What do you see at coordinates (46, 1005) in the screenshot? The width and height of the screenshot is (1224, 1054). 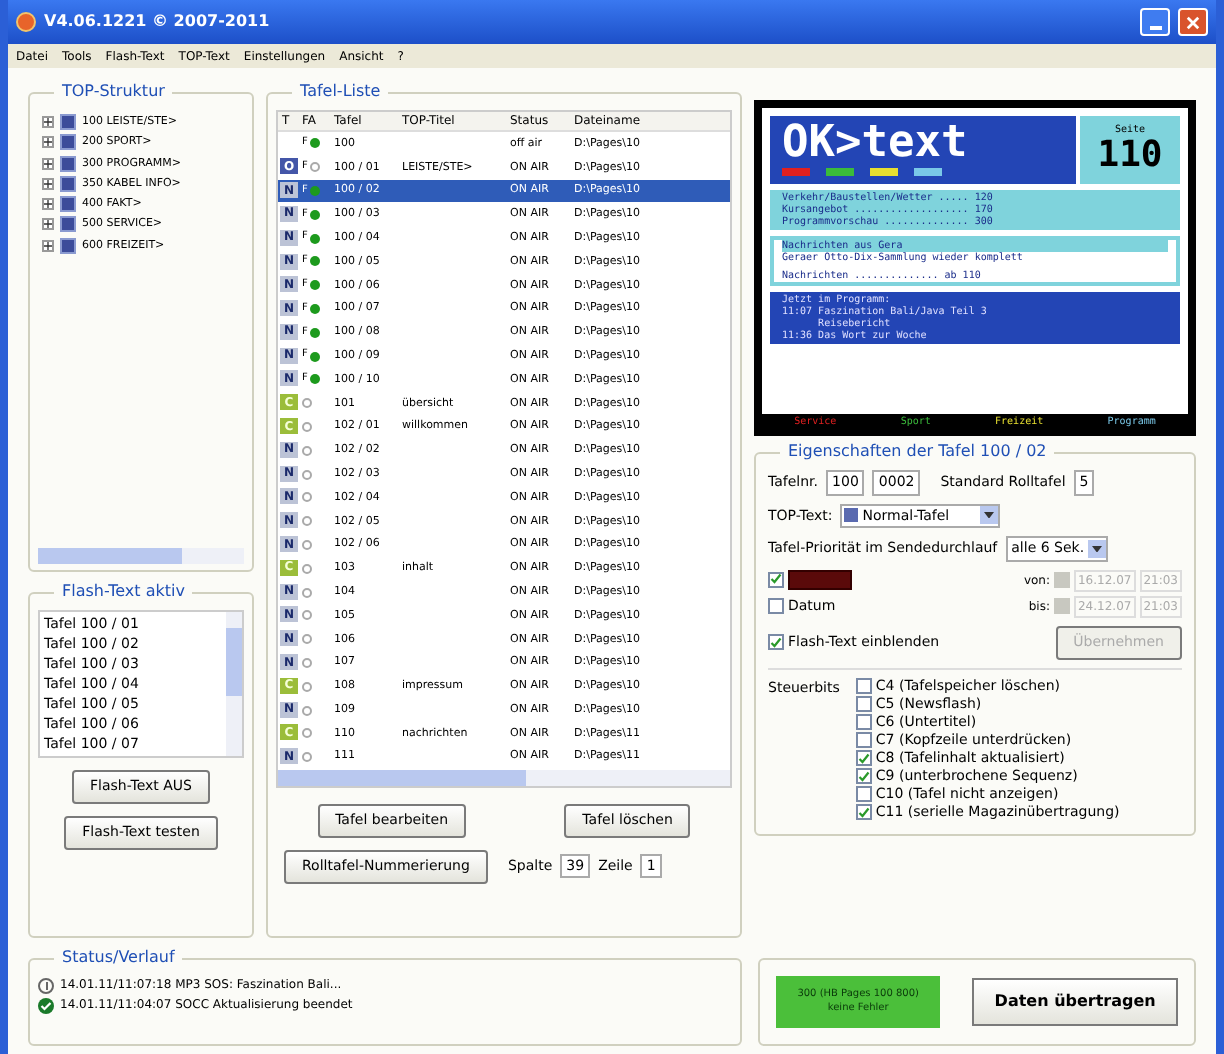 I see `check-icon` at bounding box center [46, 1005].